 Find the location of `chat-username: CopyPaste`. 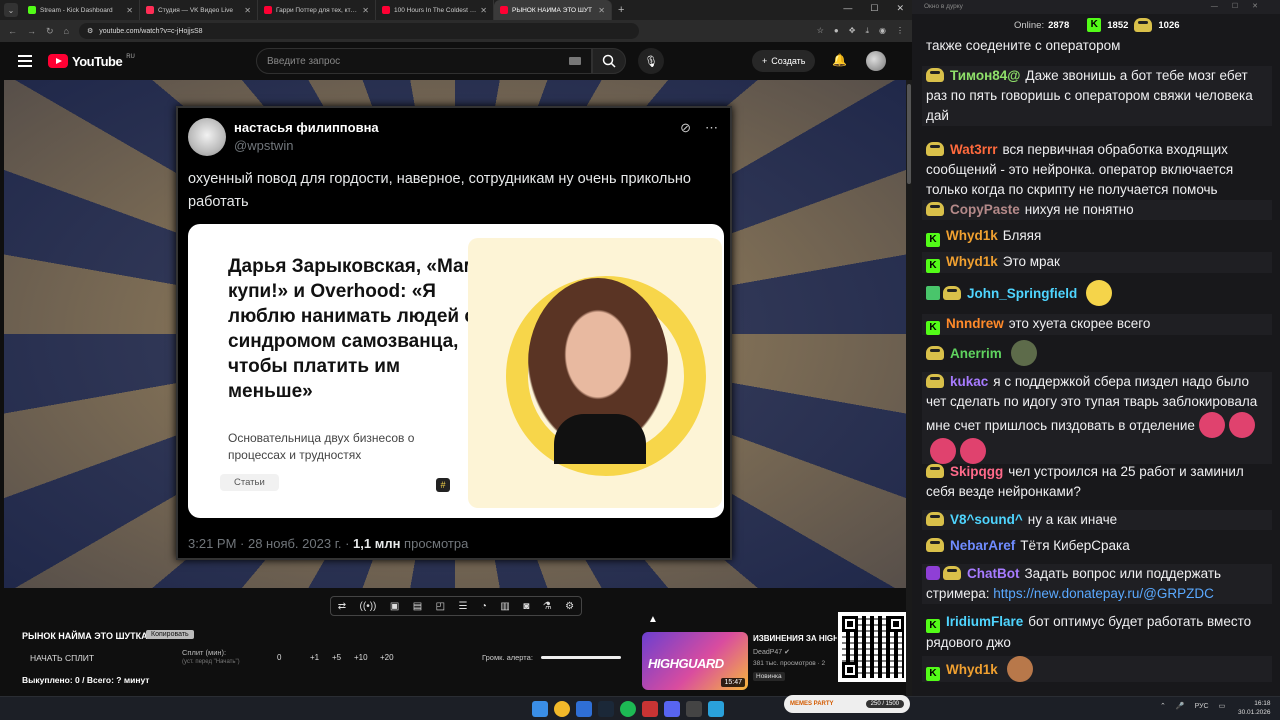

chat-username: CopyPaste is located at coordinates (985, 209).